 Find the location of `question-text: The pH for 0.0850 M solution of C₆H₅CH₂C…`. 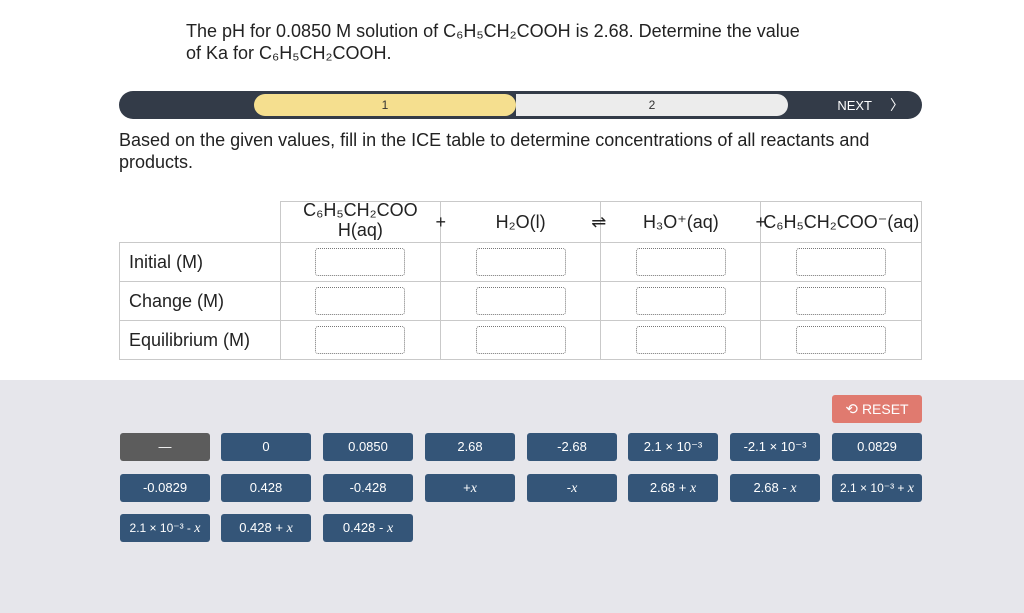

question-text: The pH for 0.0850 M solution of C₆H₅CH₂C… is located at coordinates (536, 42).